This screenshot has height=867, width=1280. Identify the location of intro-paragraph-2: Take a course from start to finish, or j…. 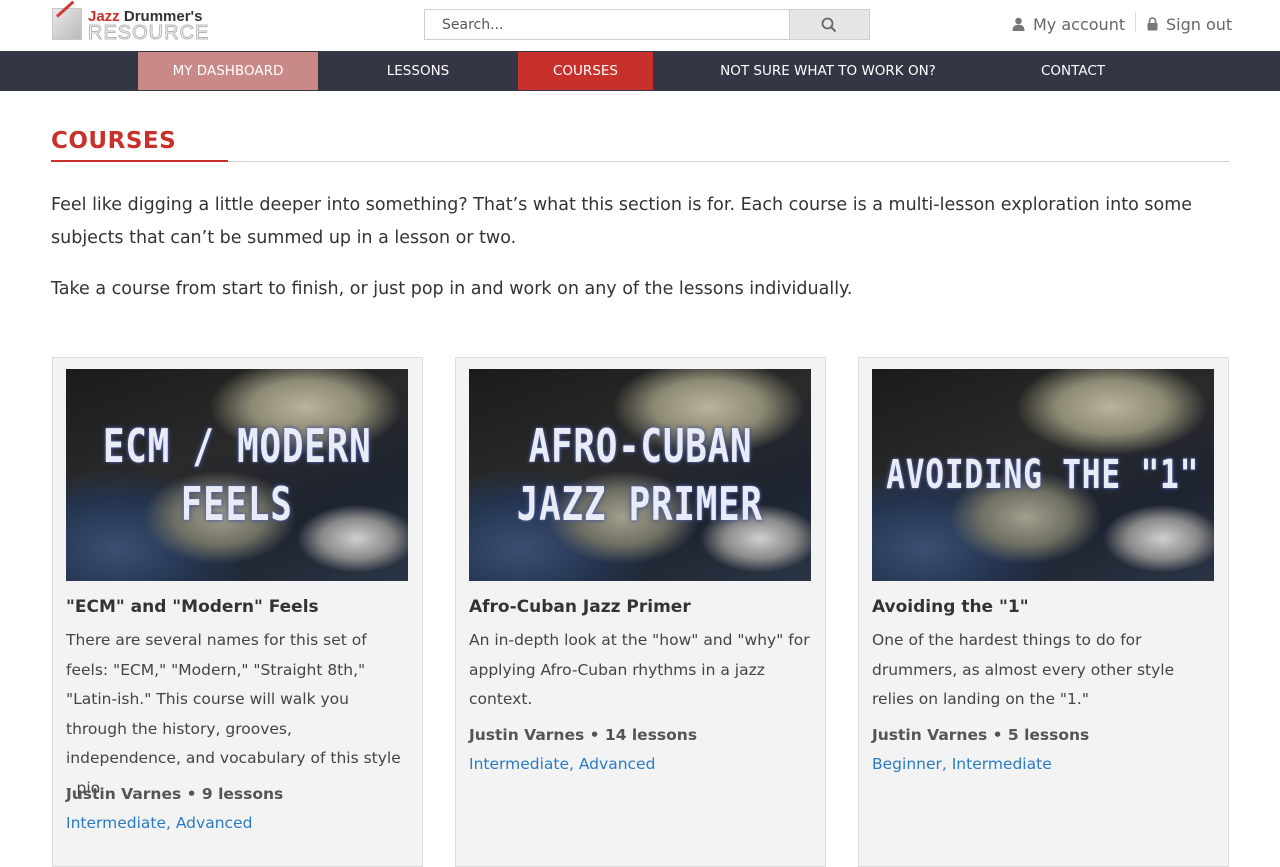
(452, 289).